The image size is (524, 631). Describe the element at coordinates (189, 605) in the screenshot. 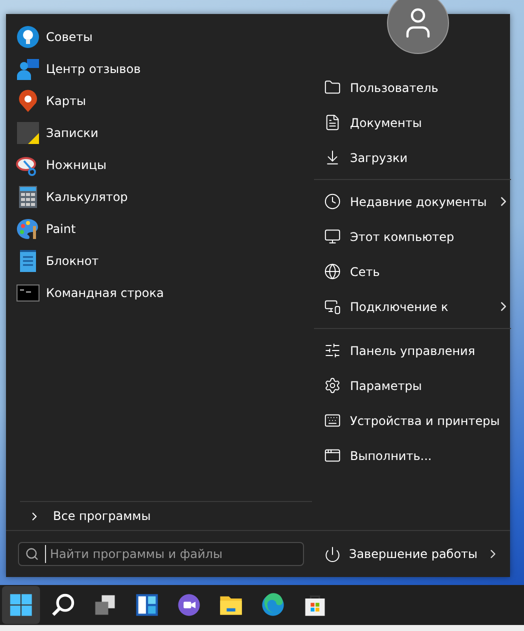

I see `chat-icon` at that location.